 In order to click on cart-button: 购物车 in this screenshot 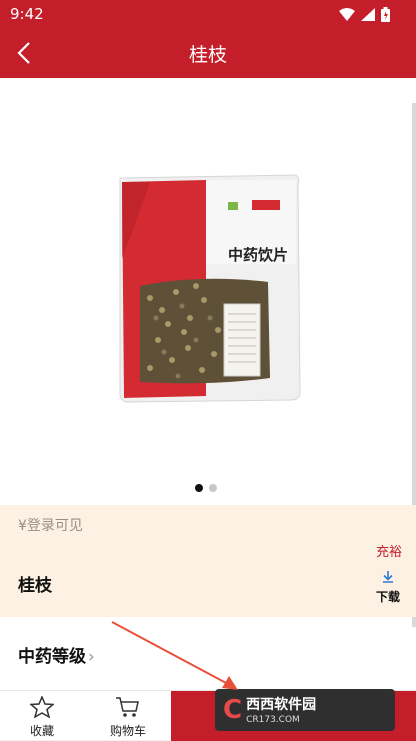, I will do `click(128, 717)`.